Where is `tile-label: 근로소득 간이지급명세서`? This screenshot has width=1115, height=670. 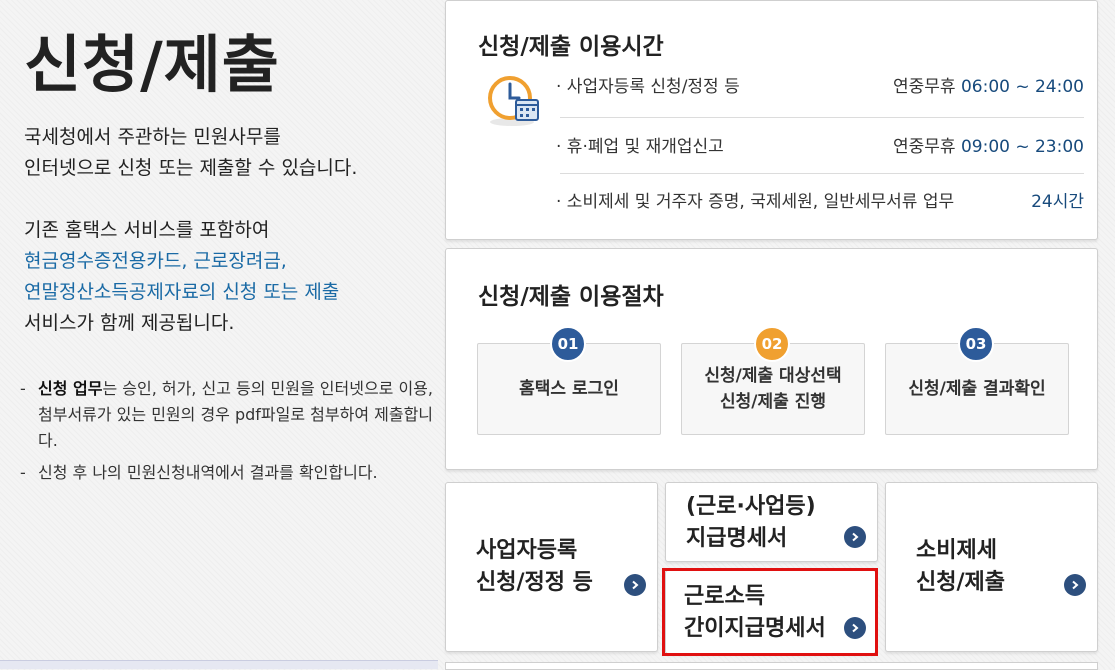 tile-label: 근로소득 간이지급명세서 is located at coordinates (755, 612).